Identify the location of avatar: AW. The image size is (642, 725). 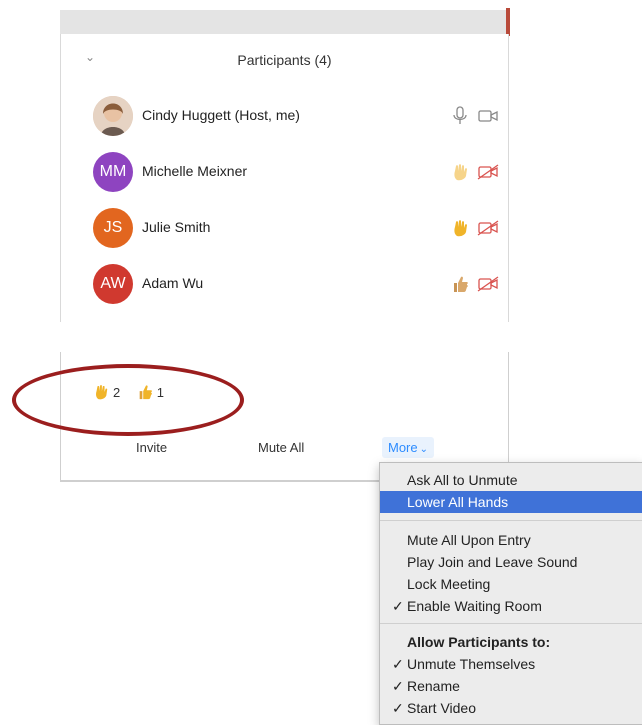
(113, 284).